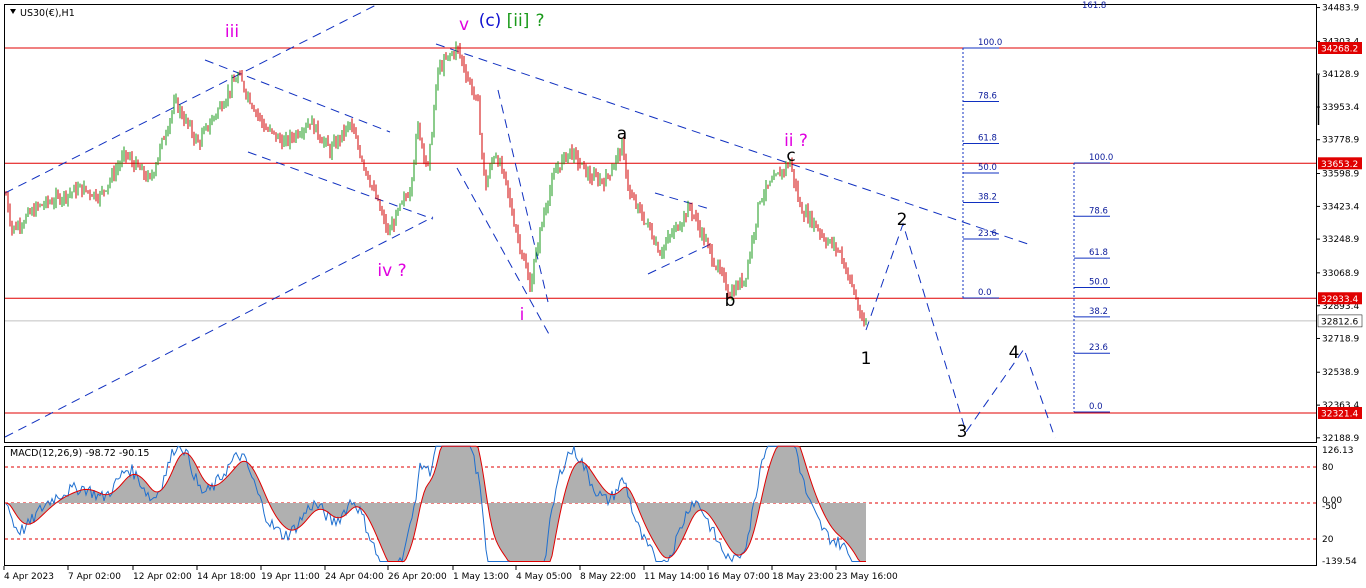 The height and width of the screenshot is (588, 1366). What do you see at coordinates (622, 134) in the screenshot?
I see `wave-label: a` at bounding box center [622, 134].